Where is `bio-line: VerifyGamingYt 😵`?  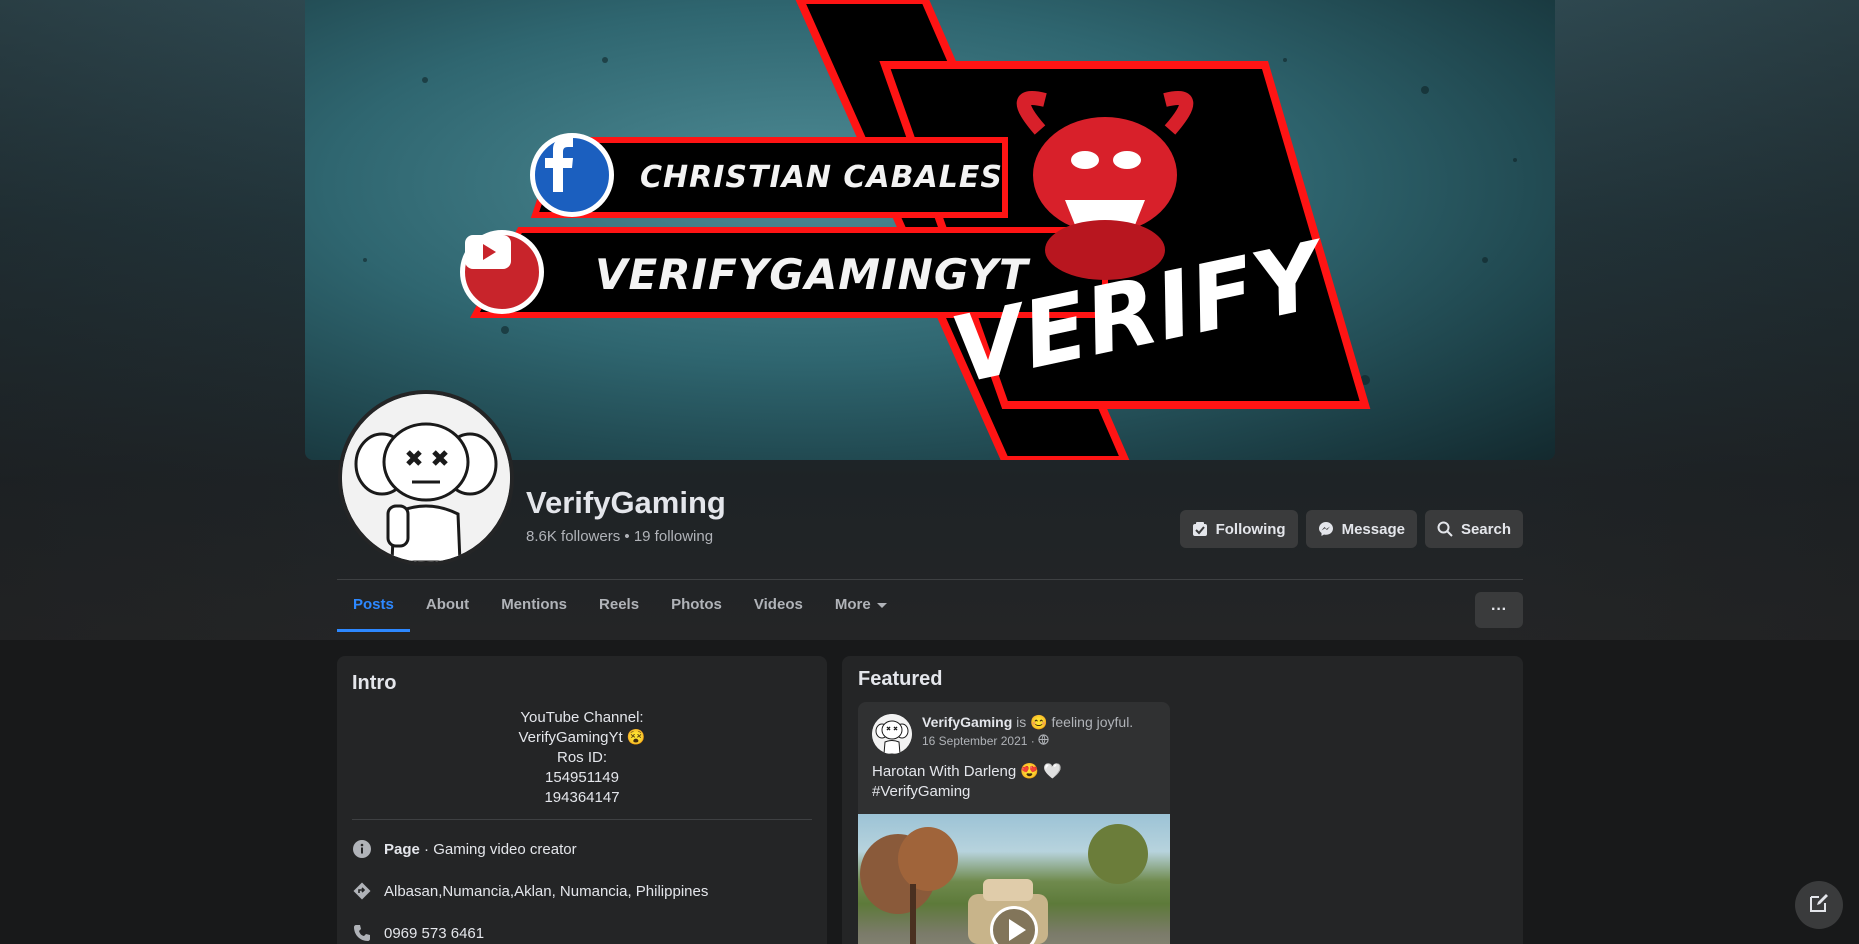 bio-line: VerifyGamingYt 😵 is located at coordinates (582, 737).